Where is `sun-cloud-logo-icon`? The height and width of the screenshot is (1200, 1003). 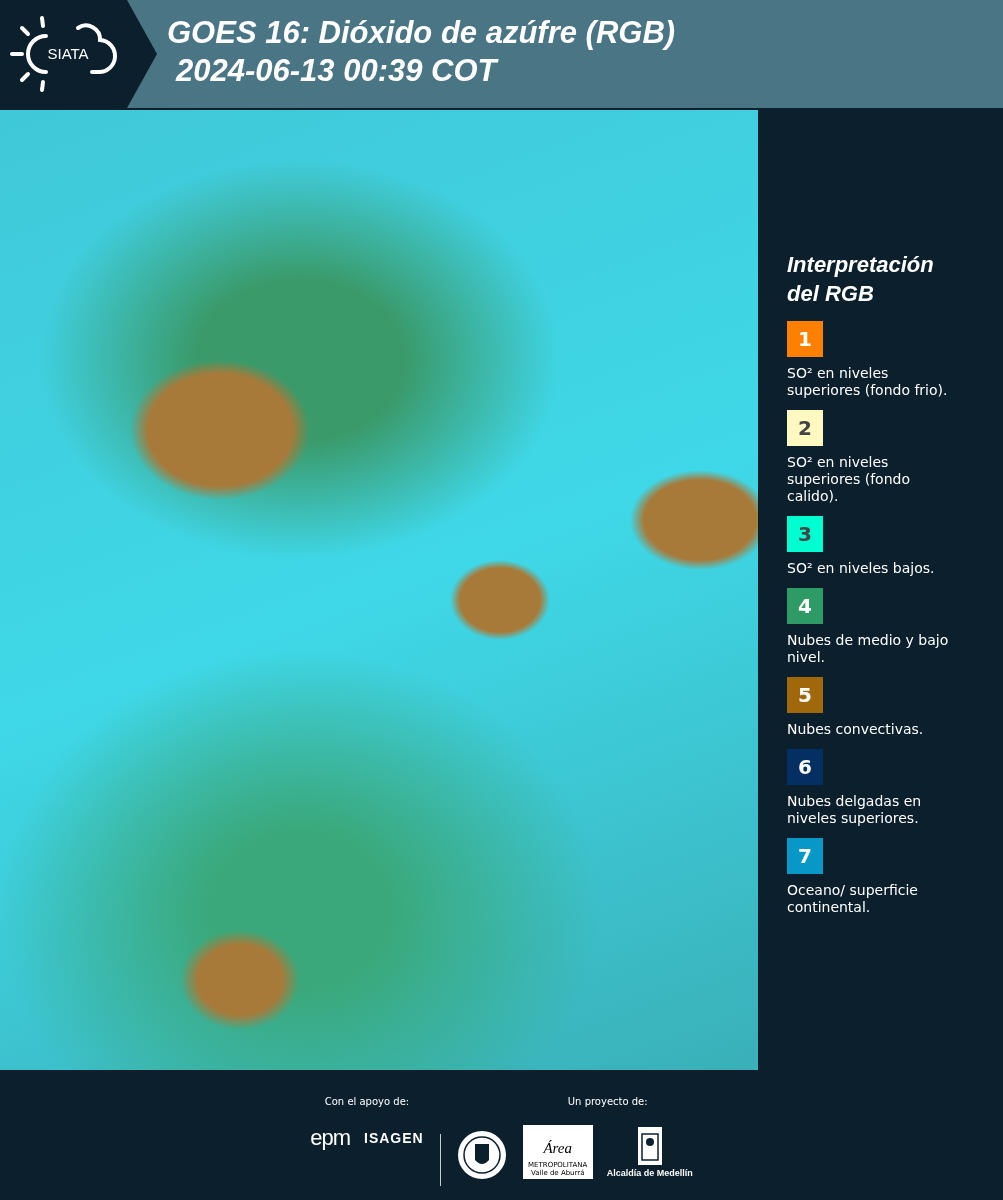
sun-cloud-logo-icon is located at coordinates (62, 54).